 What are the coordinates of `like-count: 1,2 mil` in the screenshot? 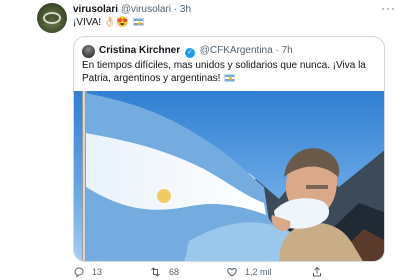 It's located at (258, 272).